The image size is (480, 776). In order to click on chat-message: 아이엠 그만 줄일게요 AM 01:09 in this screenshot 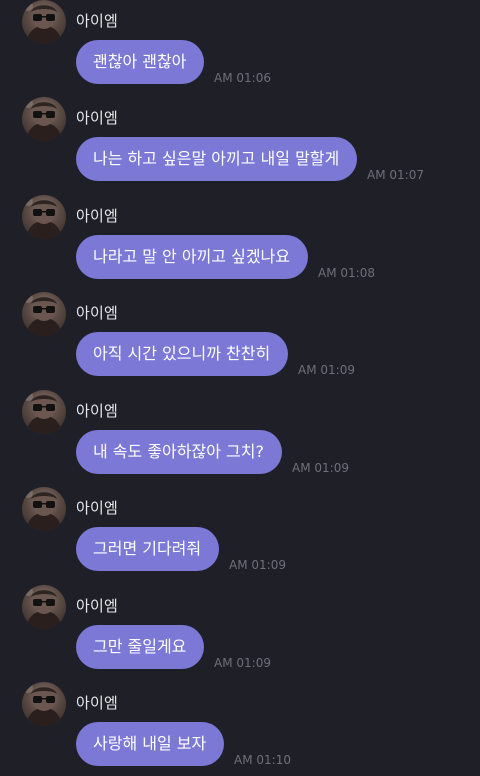, I will do `click(240, 633)`.